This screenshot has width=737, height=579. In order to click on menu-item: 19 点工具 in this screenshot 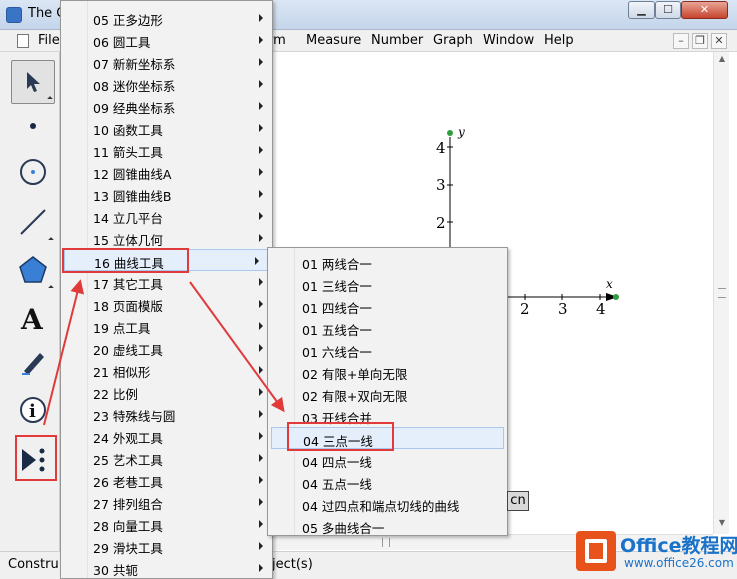, I will do `click(166, 326)`.